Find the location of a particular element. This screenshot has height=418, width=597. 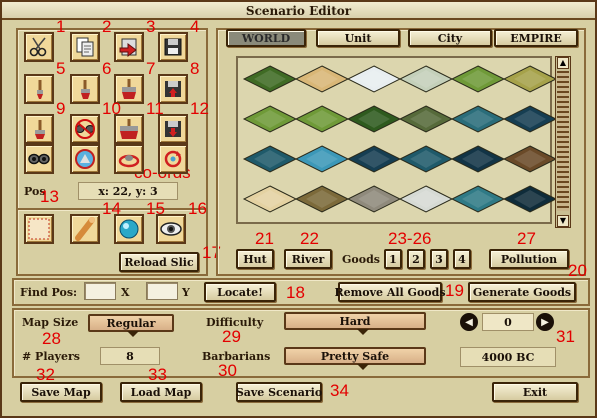

goods-4-button: 4 is located at coordinates (462, 259).